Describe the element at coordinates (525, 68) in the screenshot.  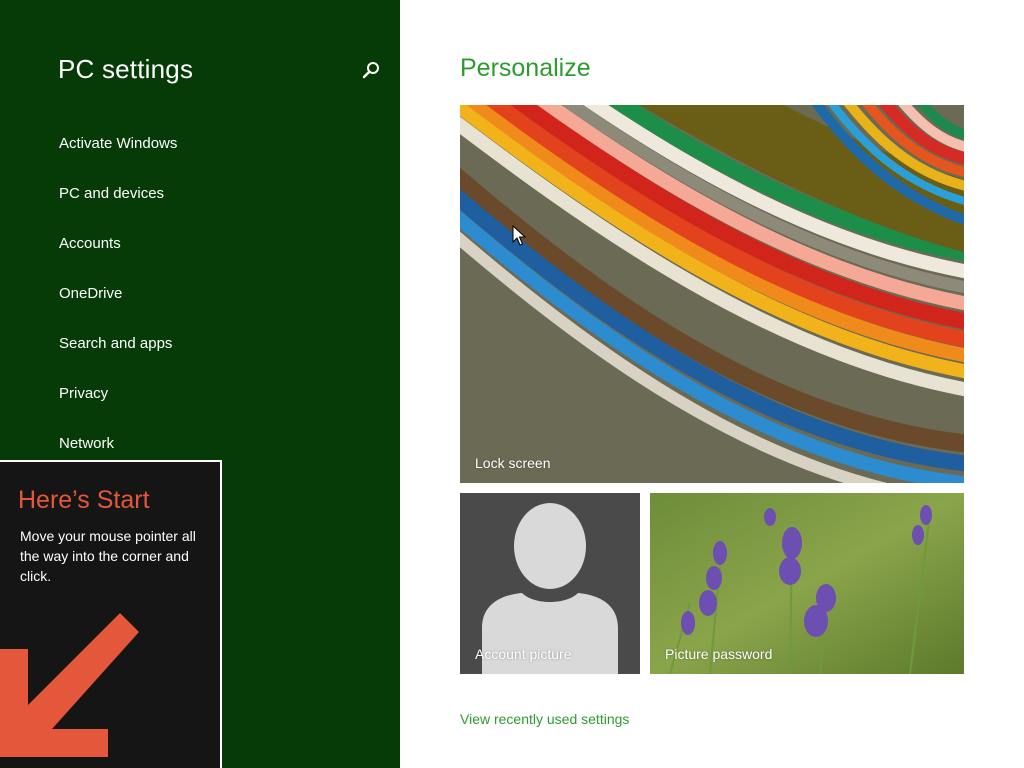
I see `section-title: Personalize` at that location.